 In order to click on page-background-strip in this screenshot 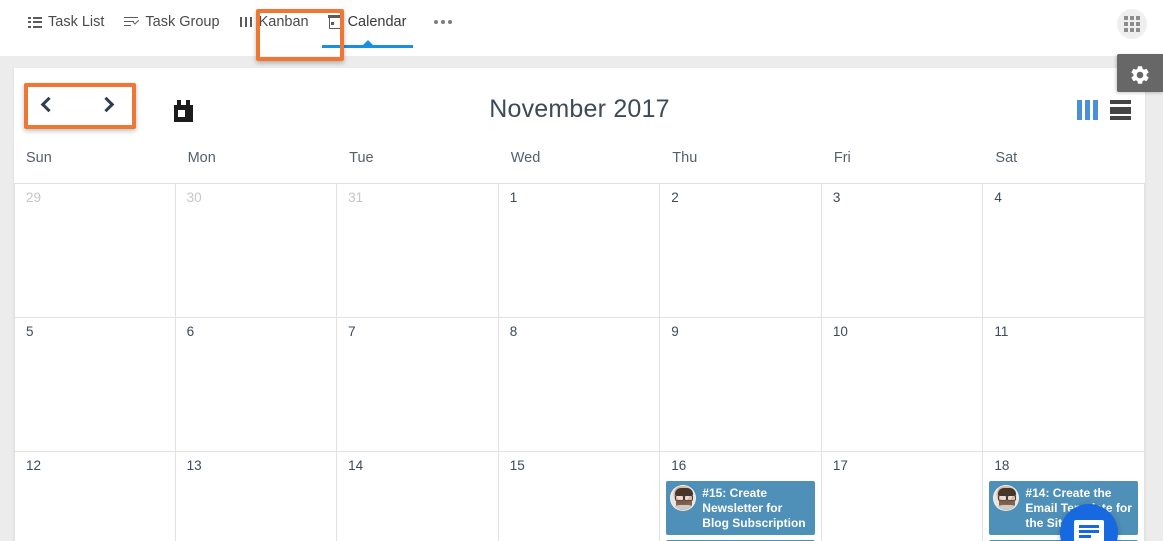, I will do `click(7, 298)`.